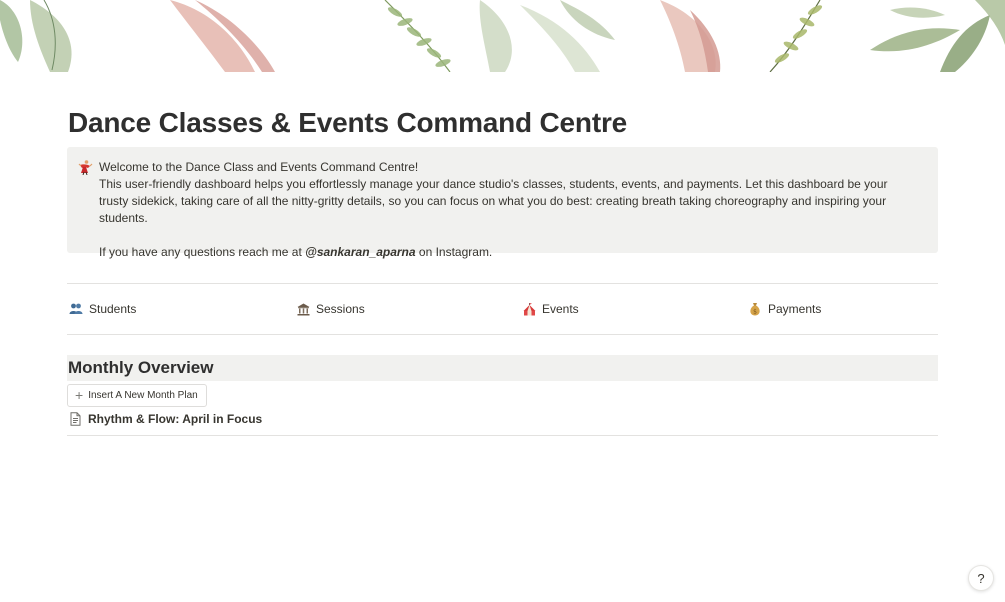 The image size is (1005, 602). What do you see at coordinates (454, 252) in the screenshot?
I see `contact-suffix: on Instagram.` at bounding box center [454, 252].